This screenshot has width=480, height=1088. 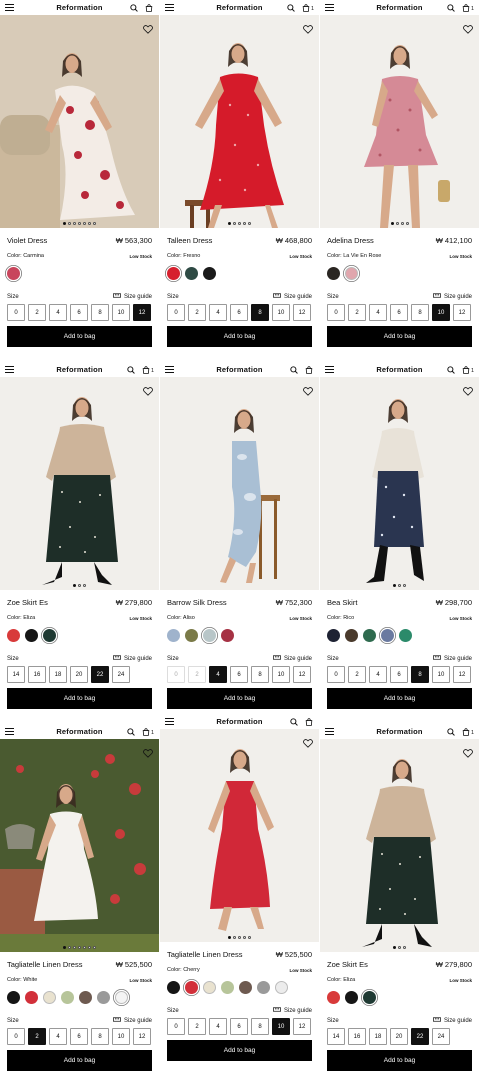 What do you see at coordinates (27, 240) in the screenshot?
I see `product-name: Violet Dress` at bounding box center [27, 240].